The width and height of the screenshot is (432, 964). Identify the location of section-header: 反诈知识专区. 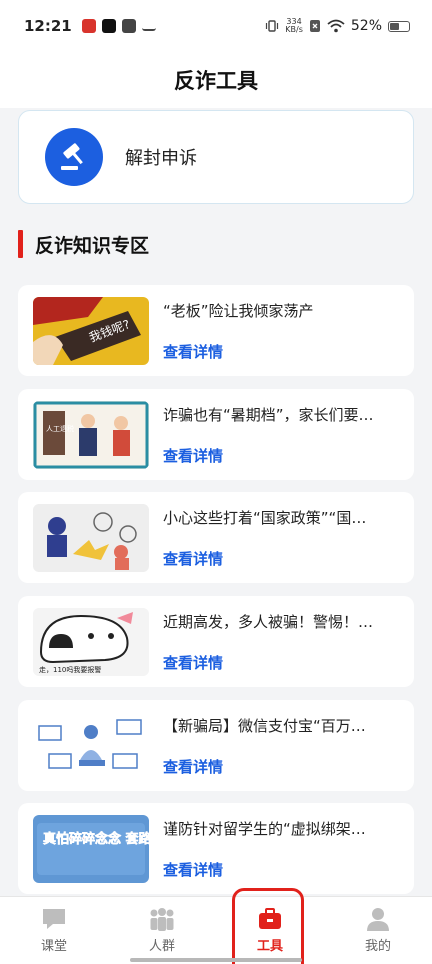
(83, 244).